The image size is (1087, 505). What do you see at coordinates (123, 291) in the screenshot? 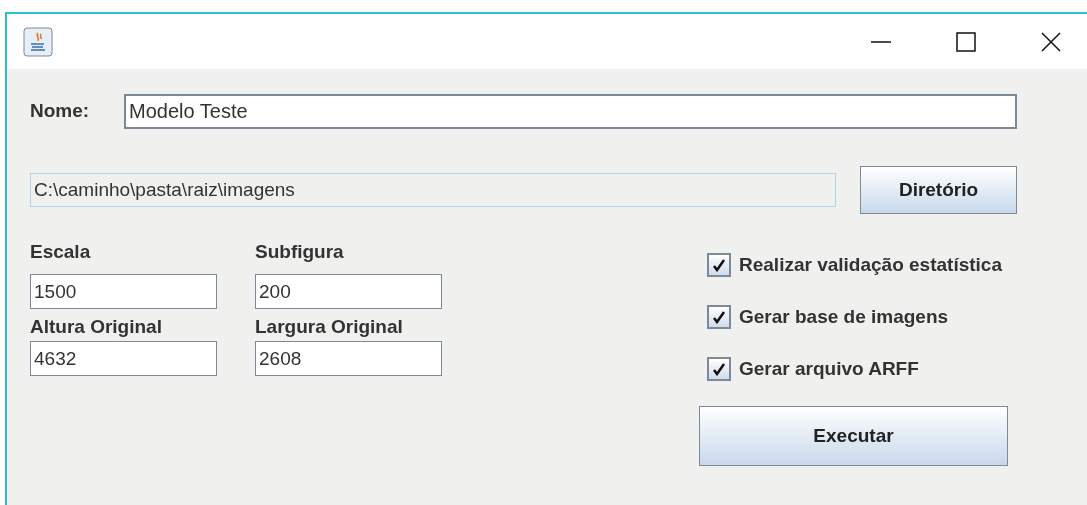
I see `number-field: 1500` at bounding box center [123, 291].